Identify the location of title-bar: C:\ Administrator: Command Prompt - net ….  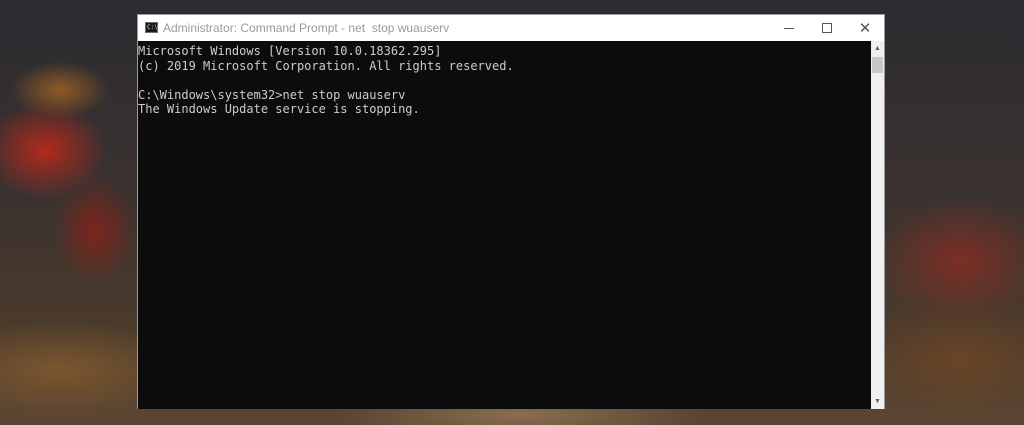
(511, 28).